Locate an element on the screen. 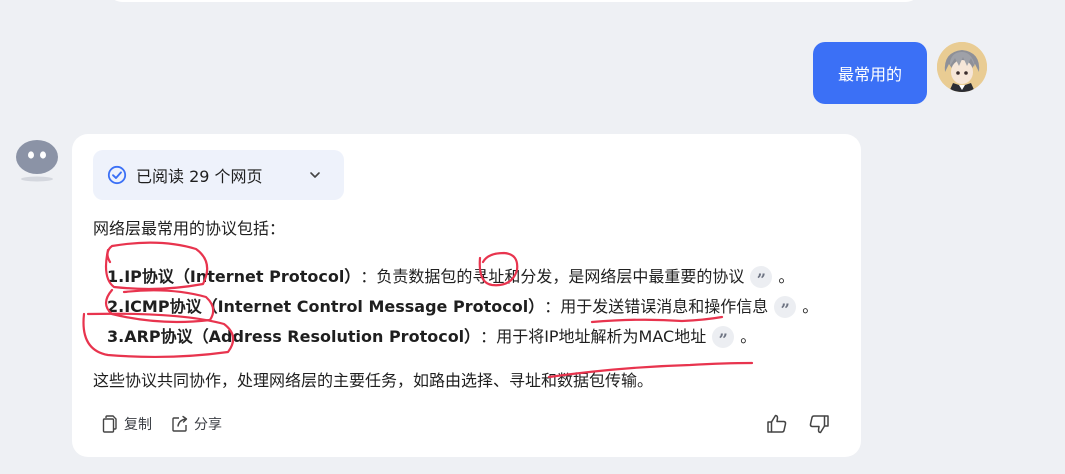 The image size is (1065, 474). answer-actions: 复制 分享 is located at coordinates (170, 424).